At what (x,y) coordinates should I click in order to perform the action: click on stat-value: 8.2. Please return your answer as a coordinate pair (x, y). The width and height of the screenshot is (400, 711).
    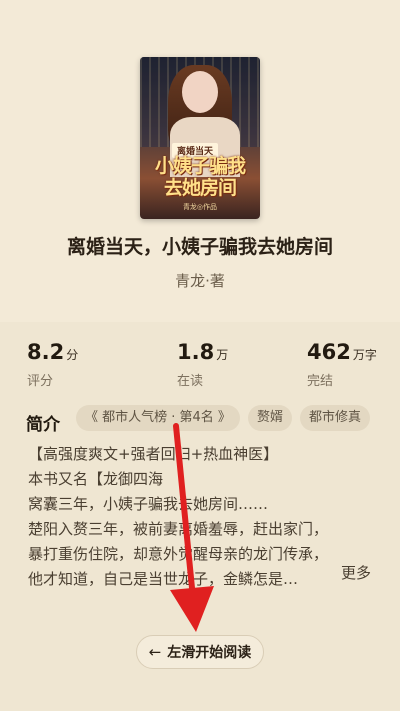
    Looking at the image, I should click on (46, 352).